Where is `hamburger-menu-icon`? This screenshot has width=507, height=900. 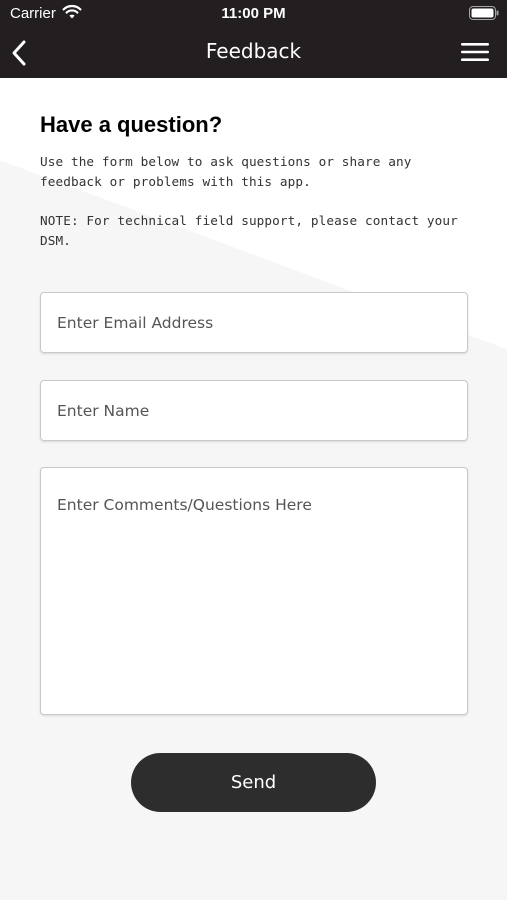
hamburger-menu-icon is located at coordinates (475, 52).